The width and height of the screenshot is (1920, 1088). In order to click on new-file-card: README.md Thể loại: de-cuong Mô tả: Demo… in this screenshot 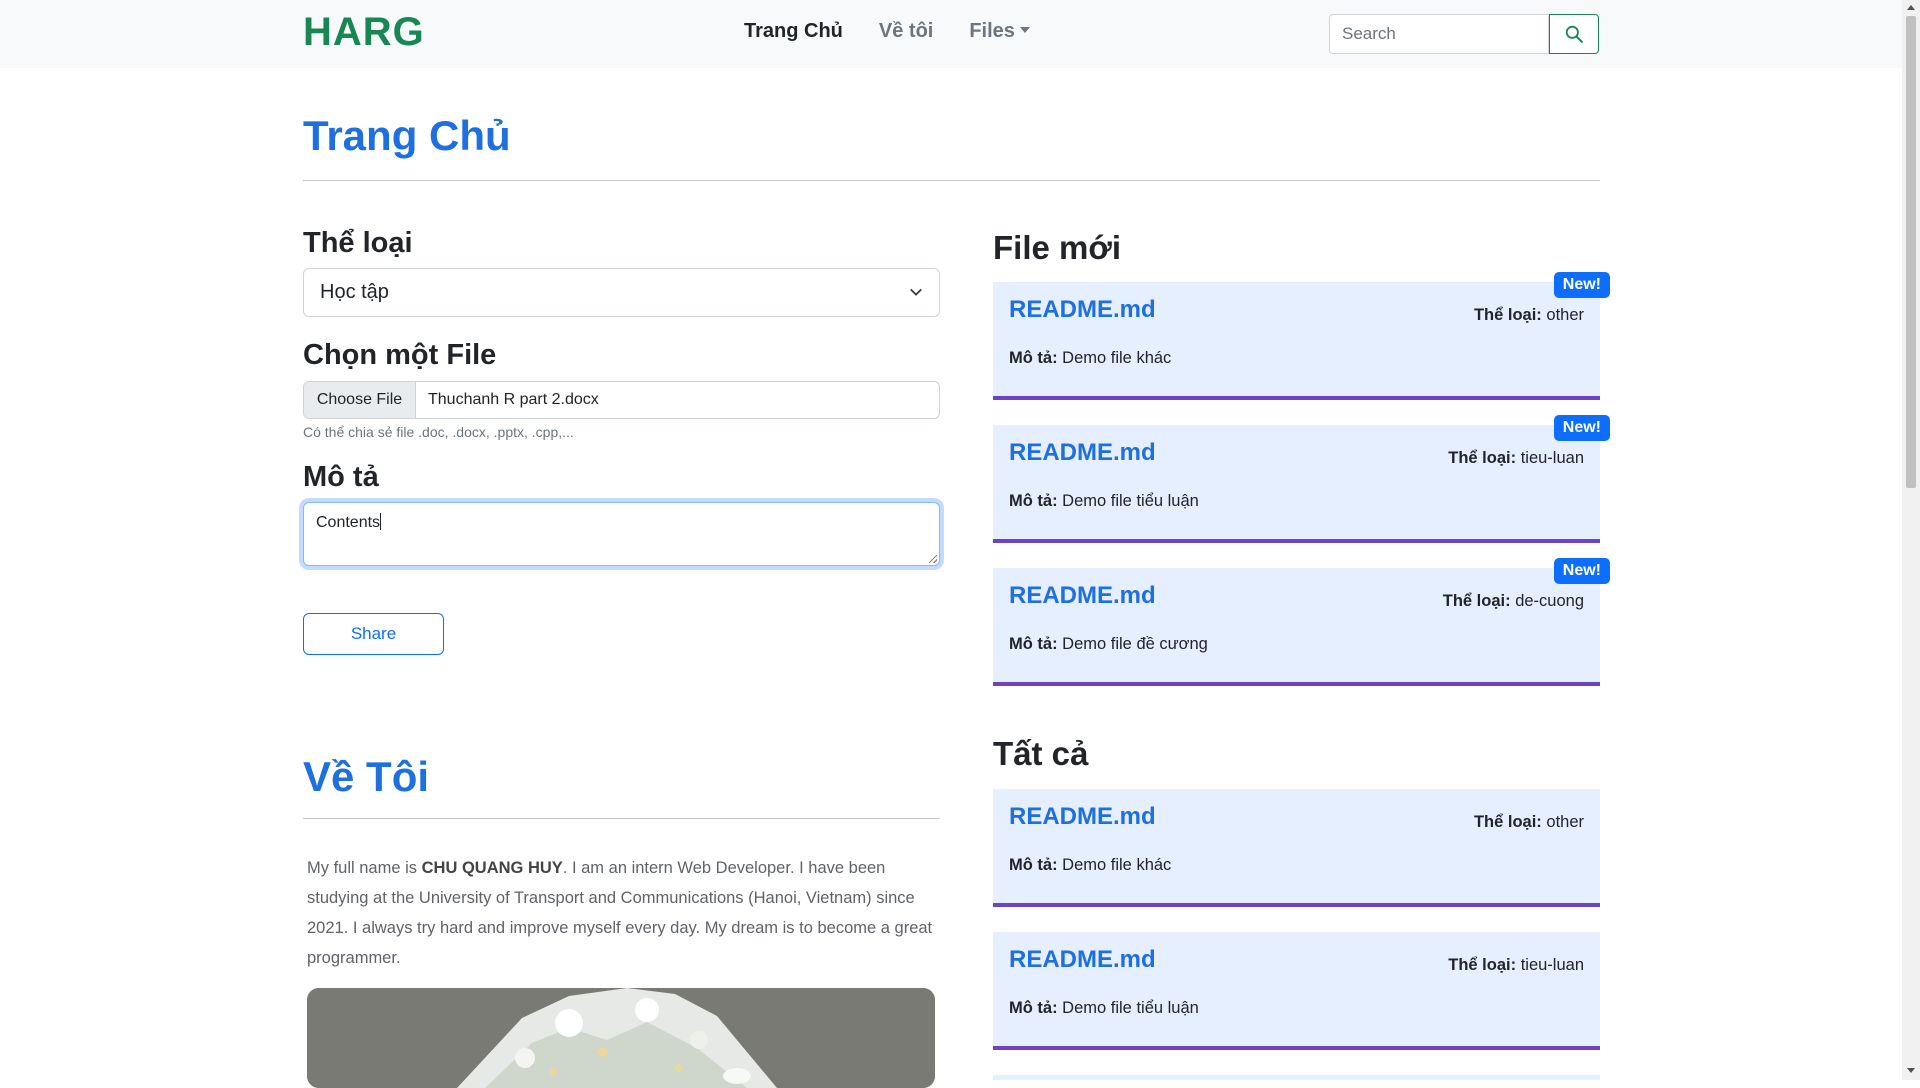, I will do `click(1301, 622)`.